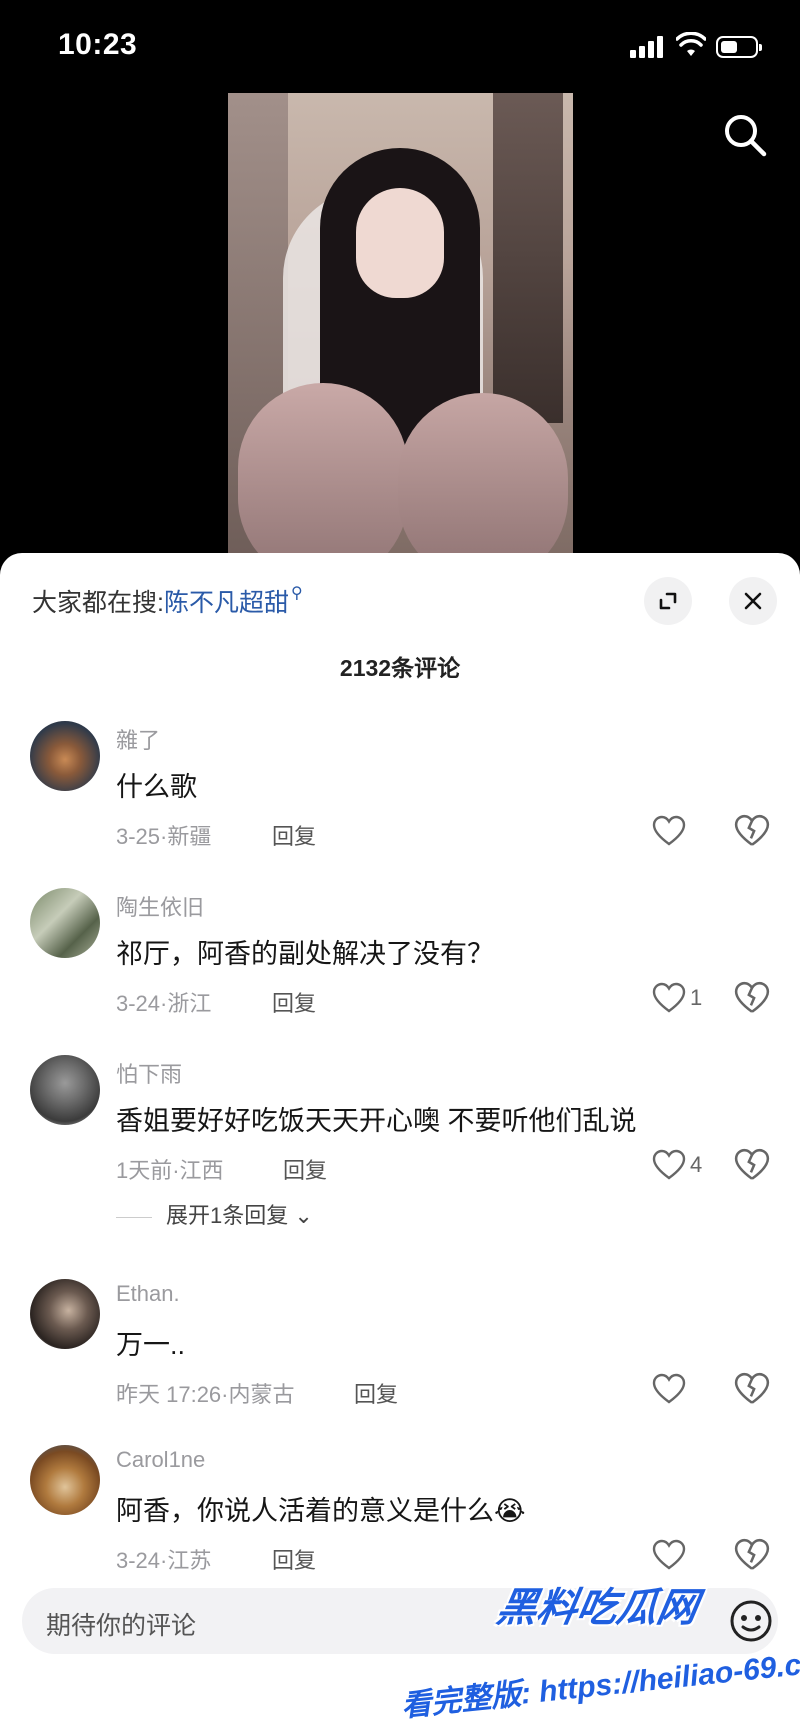 Image resolution: width=800 pixels, height=1733 pixels. I want to click on comment-text: 阿香，你说人活着的意义是什么😭, so click(321, 1511).